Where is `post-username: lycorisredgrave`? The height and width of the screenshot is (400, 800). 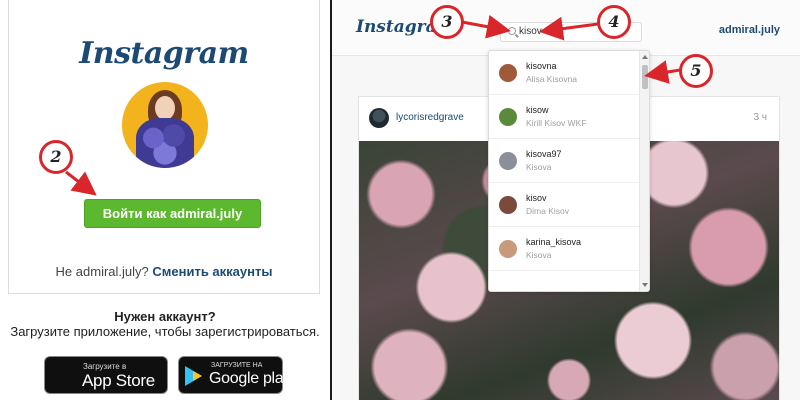 post-username: lycorisredgrave is located at coordinates (430, 117).